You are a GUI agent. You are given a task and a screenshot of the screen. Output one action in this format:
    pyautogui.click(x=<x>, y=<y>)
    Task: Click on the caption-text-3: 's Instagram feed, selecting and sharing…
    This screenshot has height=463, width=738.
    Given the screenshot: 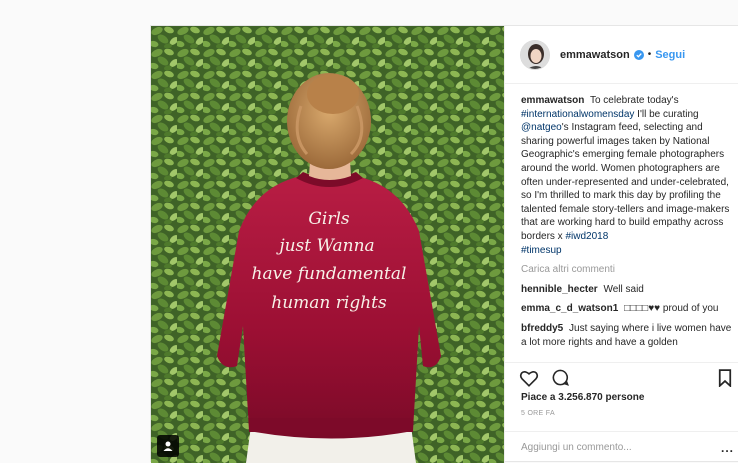 What is the action you would take?
    pyautogui.click(x=625, y=182)
    